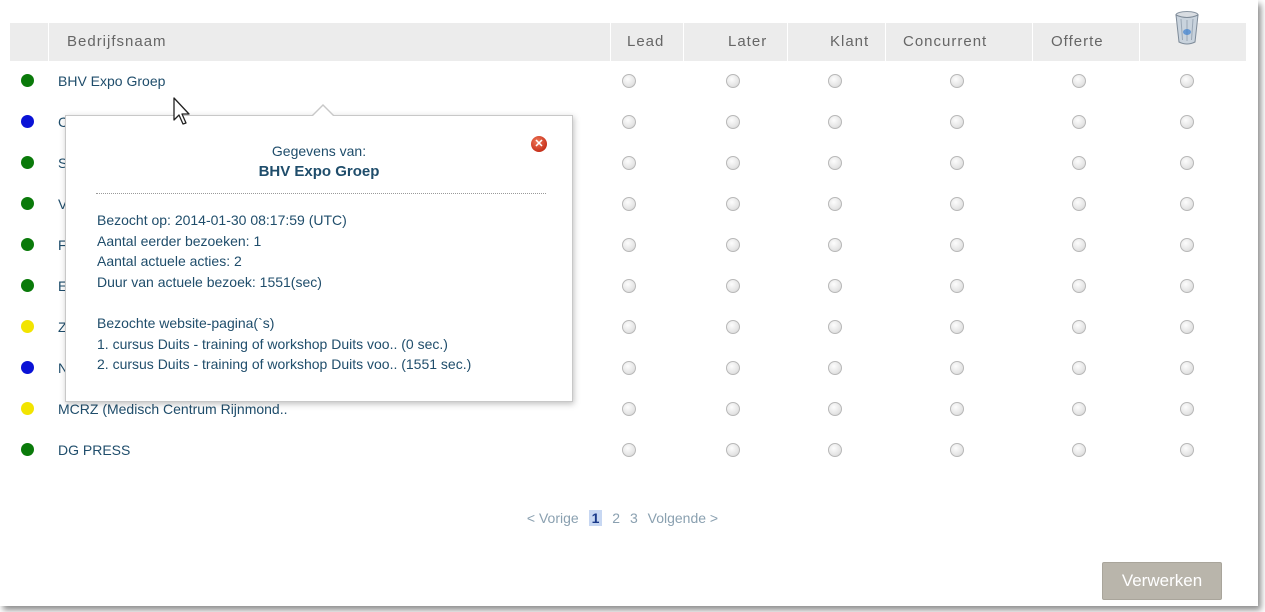 Image resolution: width=1265 pixels, height=612 pixels. Describe the element at coordinates (850, 41) in the screenshot. I see `column-header-klant: Klant` at that location.